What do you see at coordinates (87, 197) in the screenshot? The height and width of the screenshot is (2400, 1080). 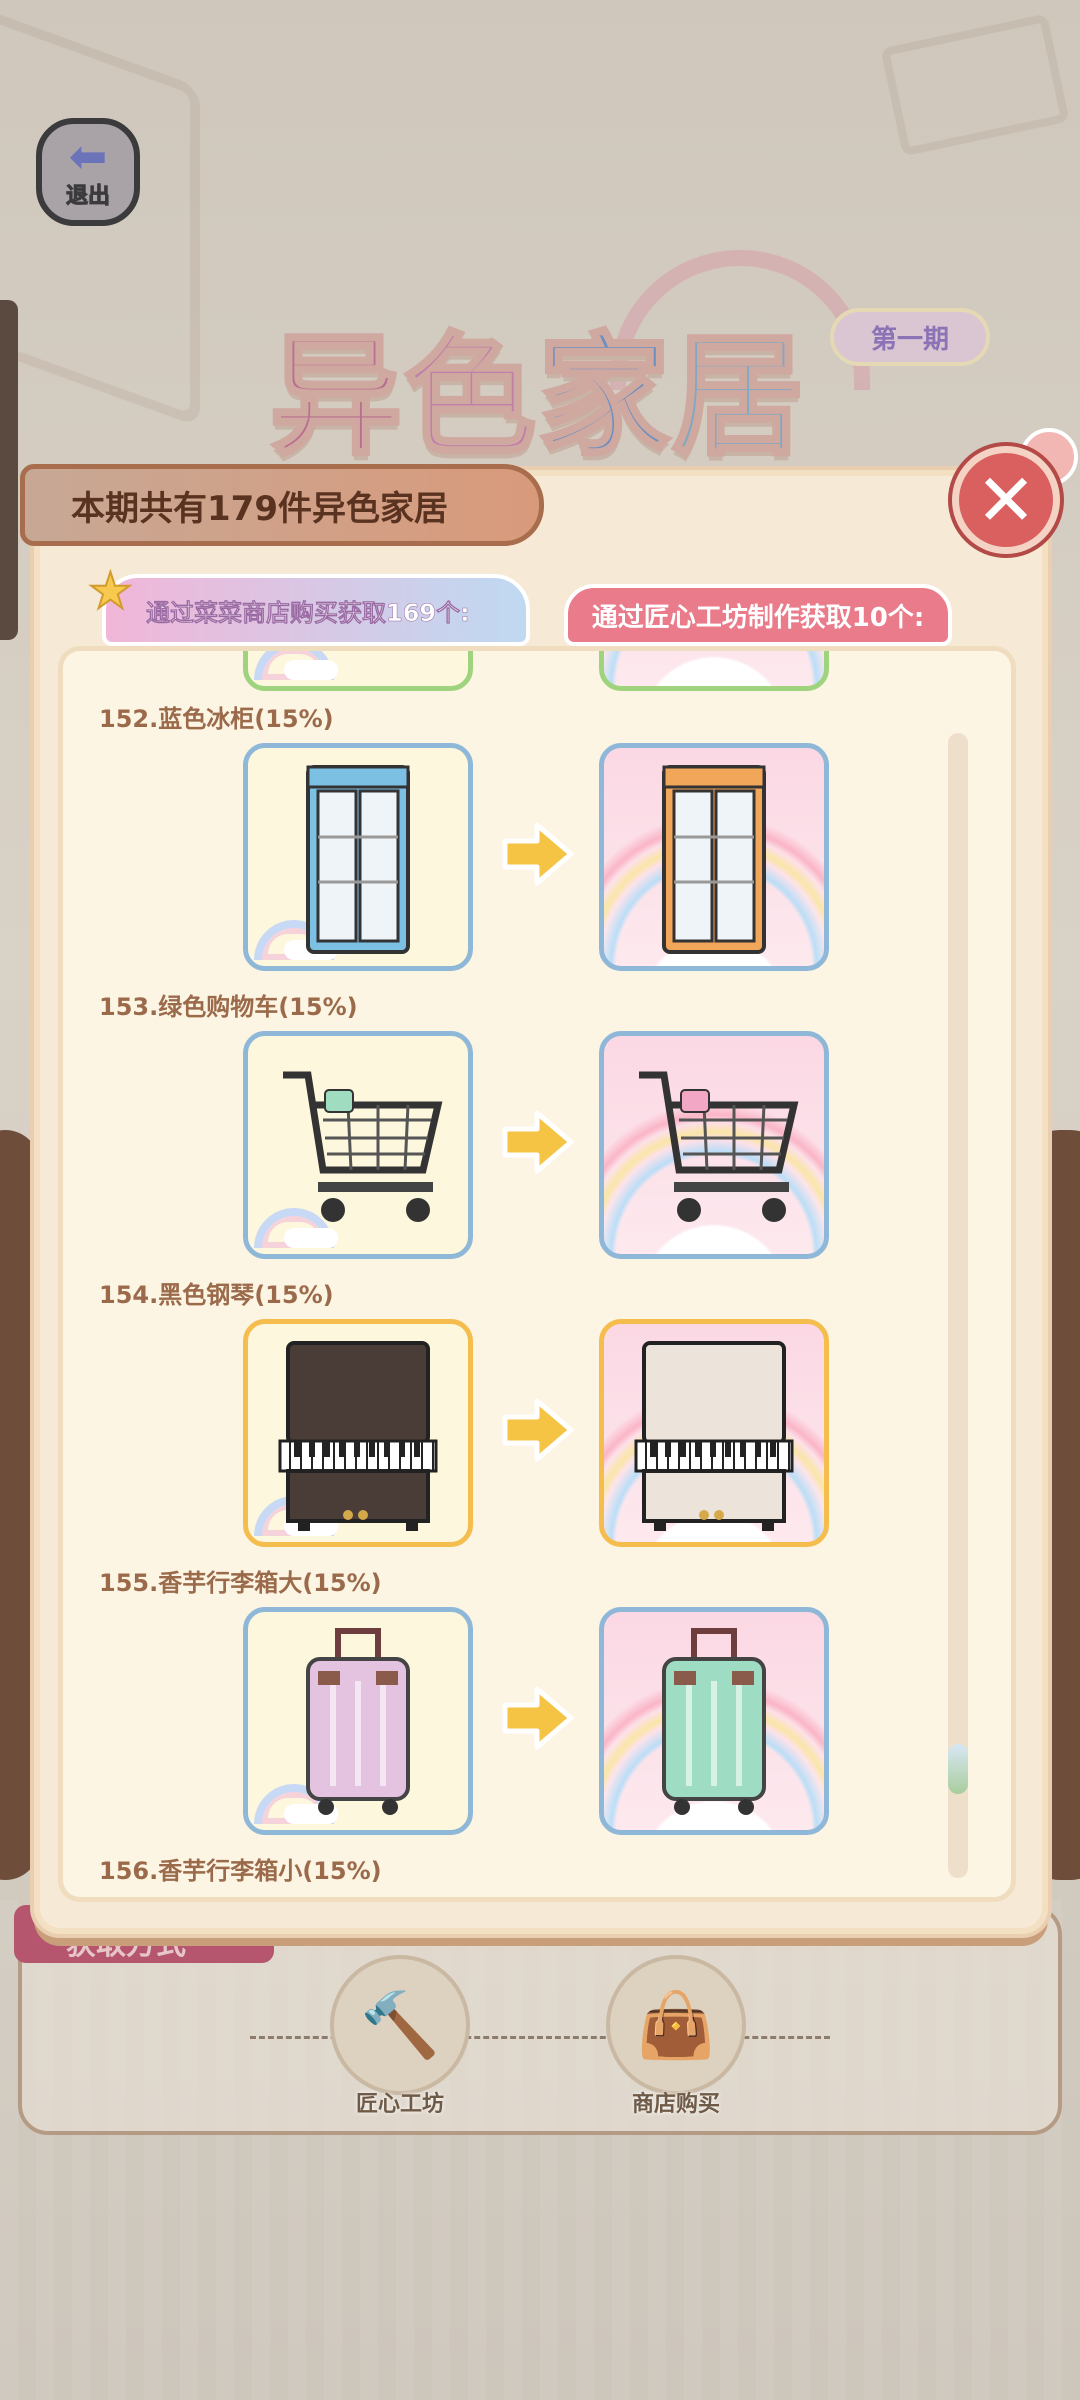 I see `back-label: 退出` at bounding box center [87, 197].